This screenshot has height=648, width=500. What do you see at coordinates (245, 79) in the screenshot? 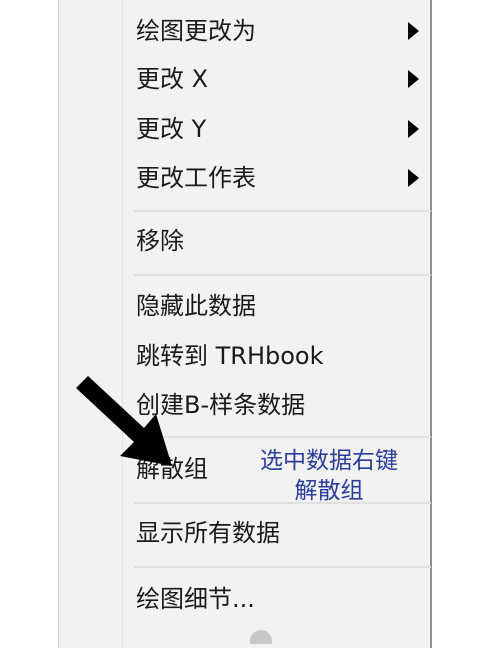
I see `menu-item-change-x: 更改 X` at bounding box center [245, 79].